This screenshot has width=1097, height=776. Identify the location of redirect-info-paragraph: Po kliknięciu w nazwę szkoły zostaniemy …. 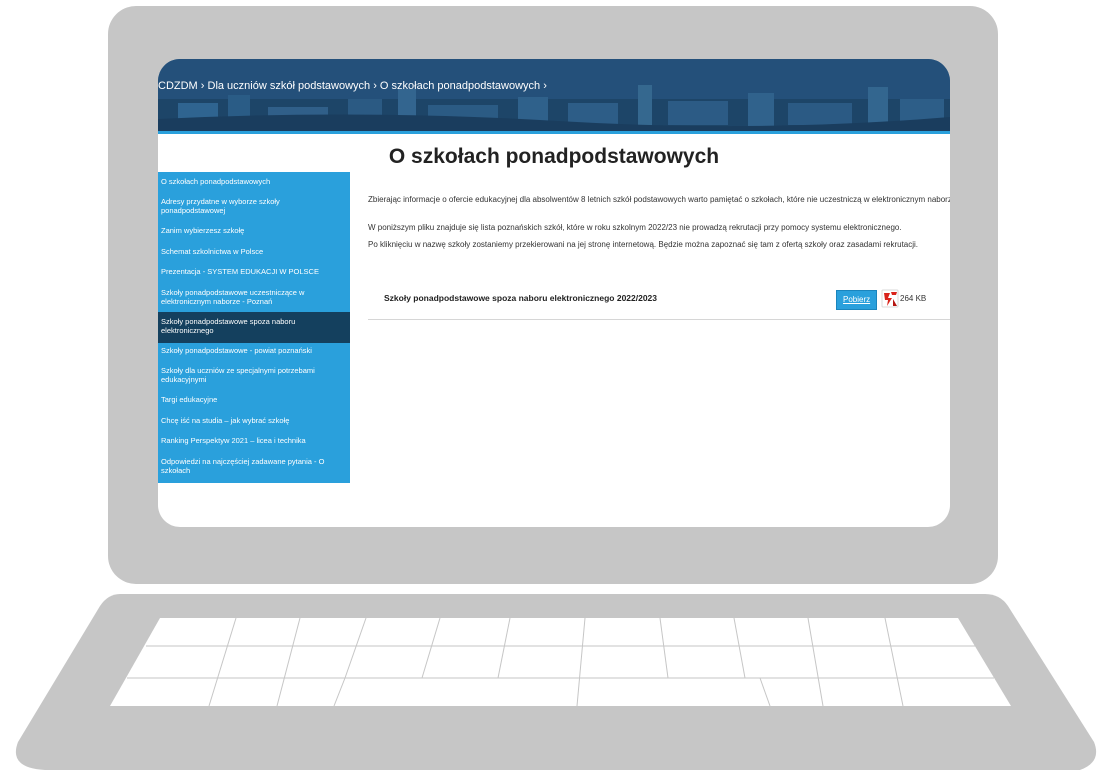
(643, 244).